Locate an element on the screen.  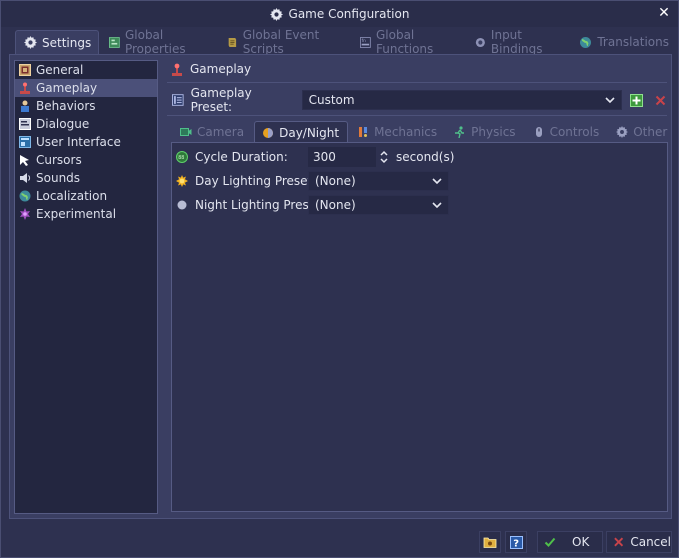
sidebar-item-label: Localization is located at coordinates (72, 196).